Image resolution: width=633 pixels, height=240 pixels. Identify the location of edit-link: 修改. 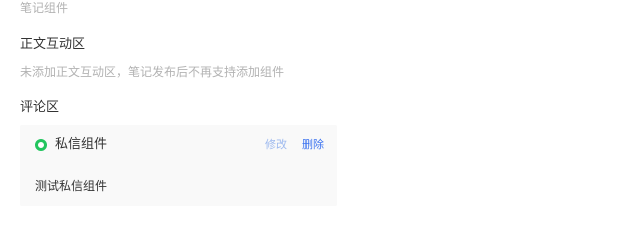
(276, 145).